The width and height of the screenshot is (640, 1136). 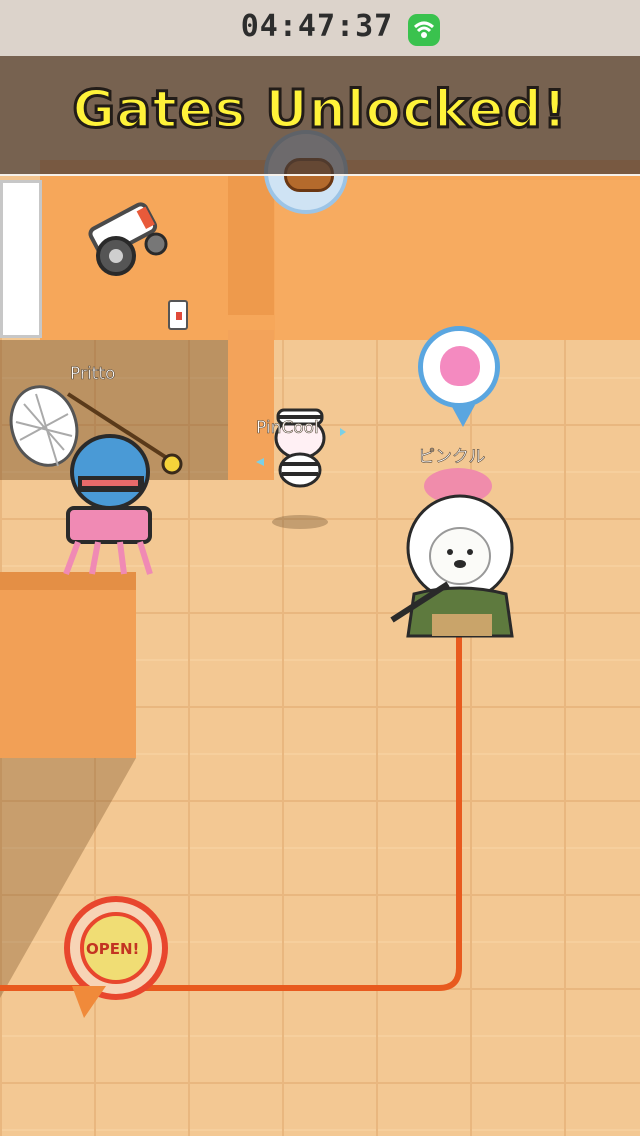 What do you see at coordinates (317, 26) in the screenshot?
I see `game-clock: 04:47:37` at bounding box center [317, 26].